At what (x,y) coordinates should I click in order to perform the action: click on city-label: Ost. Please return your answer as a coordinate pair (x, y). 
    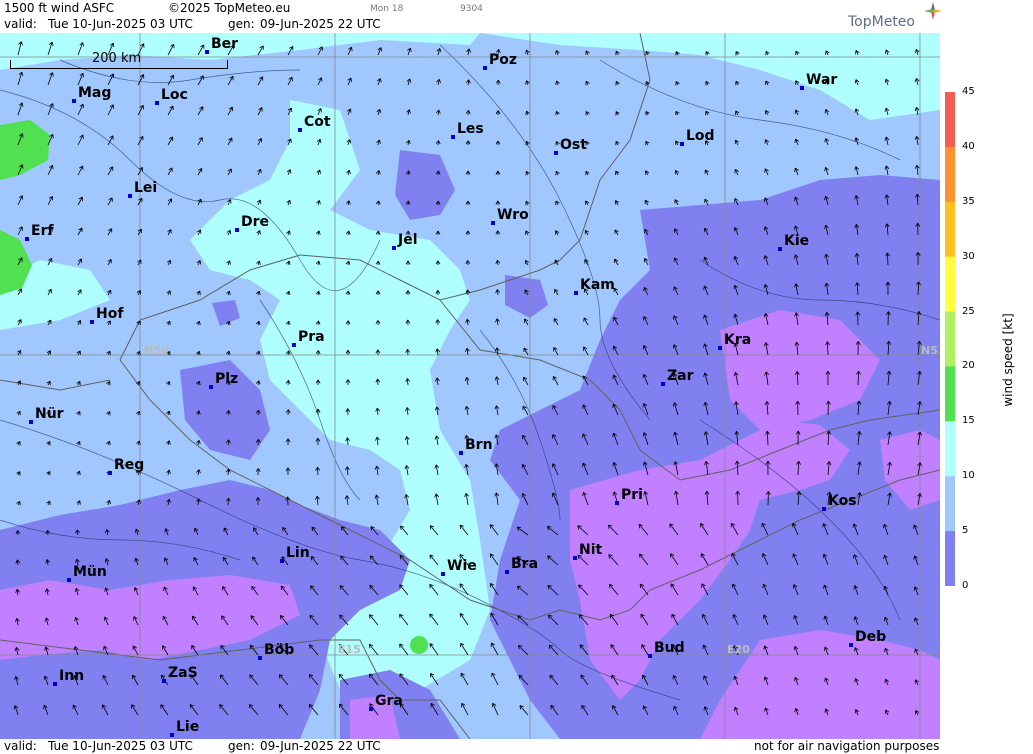
    Looking at the image, I should click on (573, 145).